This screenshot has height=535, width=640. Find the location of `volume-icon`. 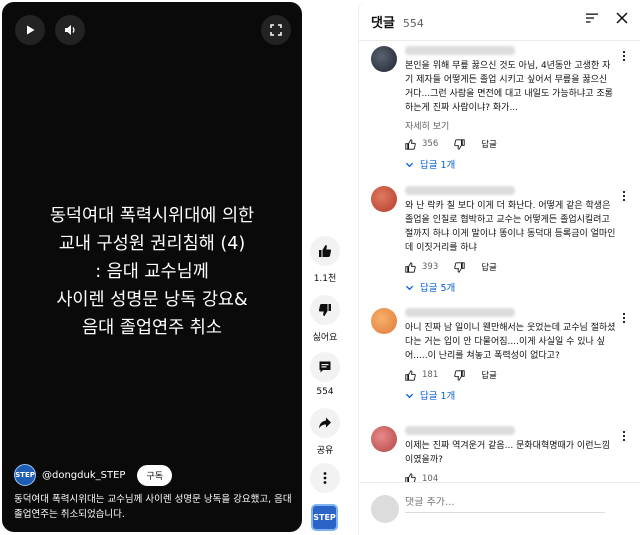

volume-icon is located at coordinates (70, 30).